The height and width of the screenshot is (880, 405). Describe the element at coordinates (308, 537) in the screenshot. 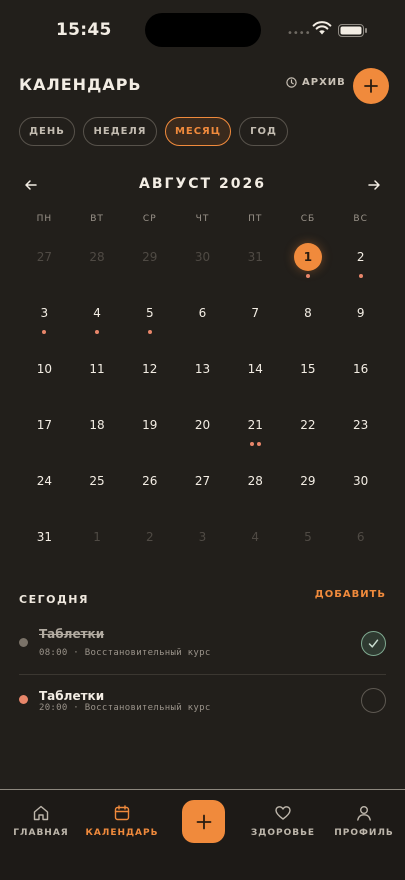

I see `day-number: 5` at that location.